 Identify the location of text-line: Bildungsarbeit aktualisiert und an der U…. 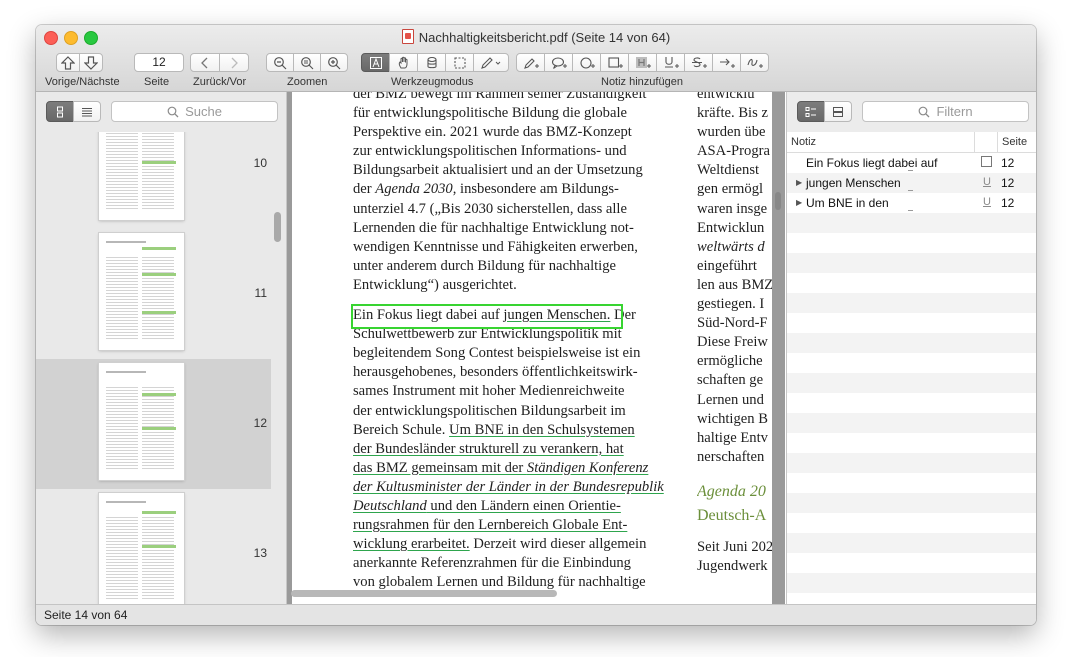
(518, 170).